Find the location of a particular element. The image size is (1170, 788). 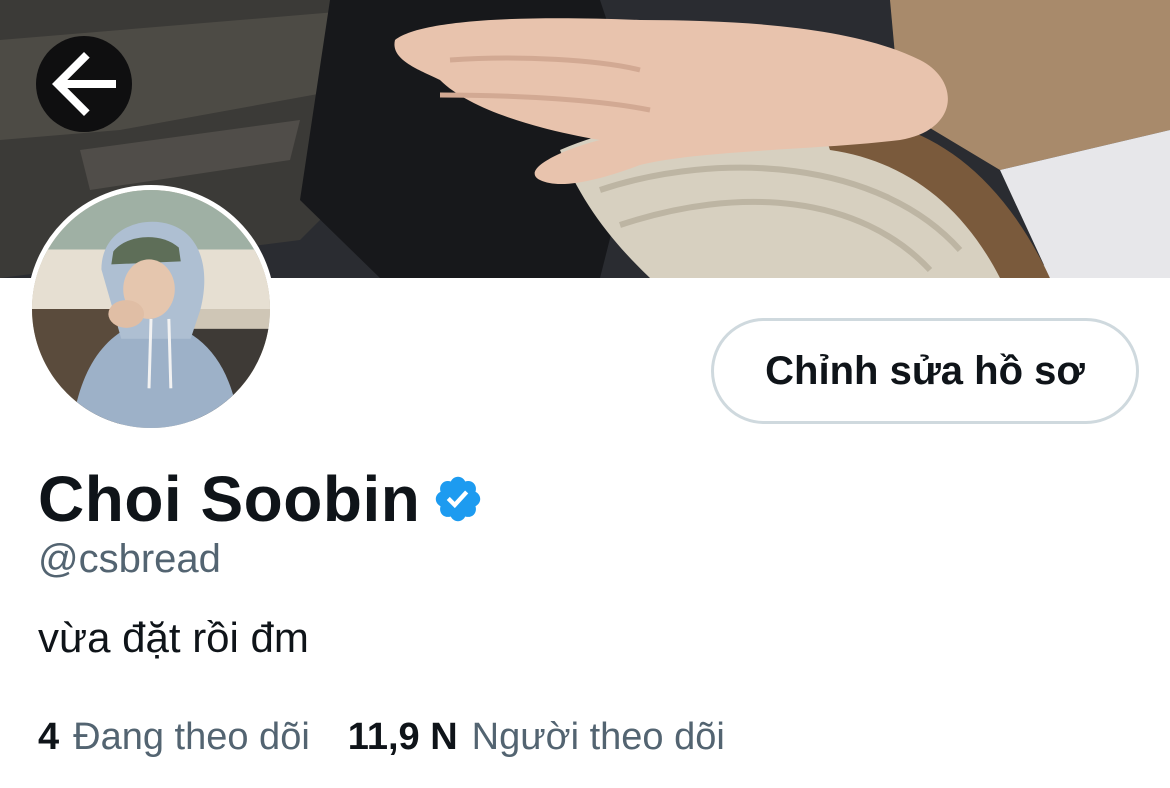

back-button is located at coordinates (84, 84).